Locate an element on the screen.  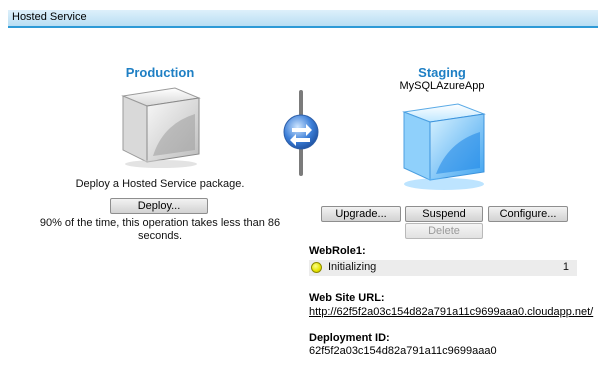
deployment-id-value: 62f5f2a03c154d82a791a11c9699aaa0 is located at coordinates (403, 351).